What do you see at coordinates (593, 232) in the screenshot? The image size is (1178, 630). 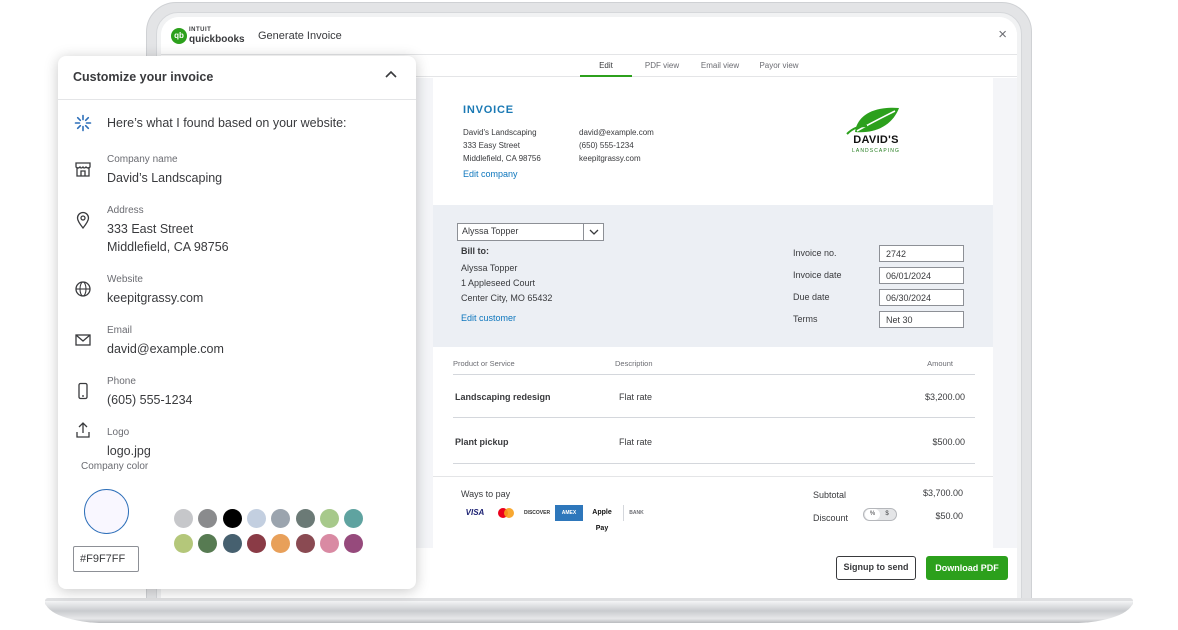 I see `chevron-down-icon` at bounding box center [593, 232].